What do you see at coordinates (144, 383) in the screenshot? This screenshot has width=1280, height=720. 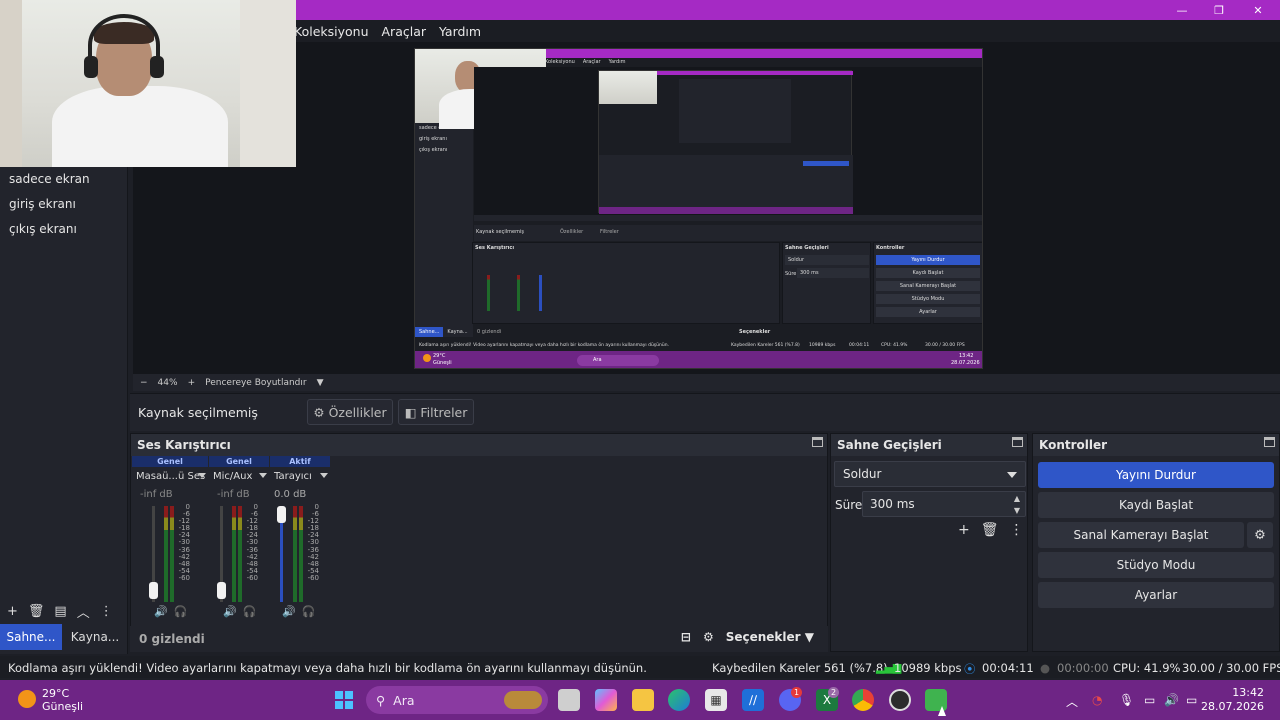 I see `zoom-out-button: −` at bounding box center [144, 383].